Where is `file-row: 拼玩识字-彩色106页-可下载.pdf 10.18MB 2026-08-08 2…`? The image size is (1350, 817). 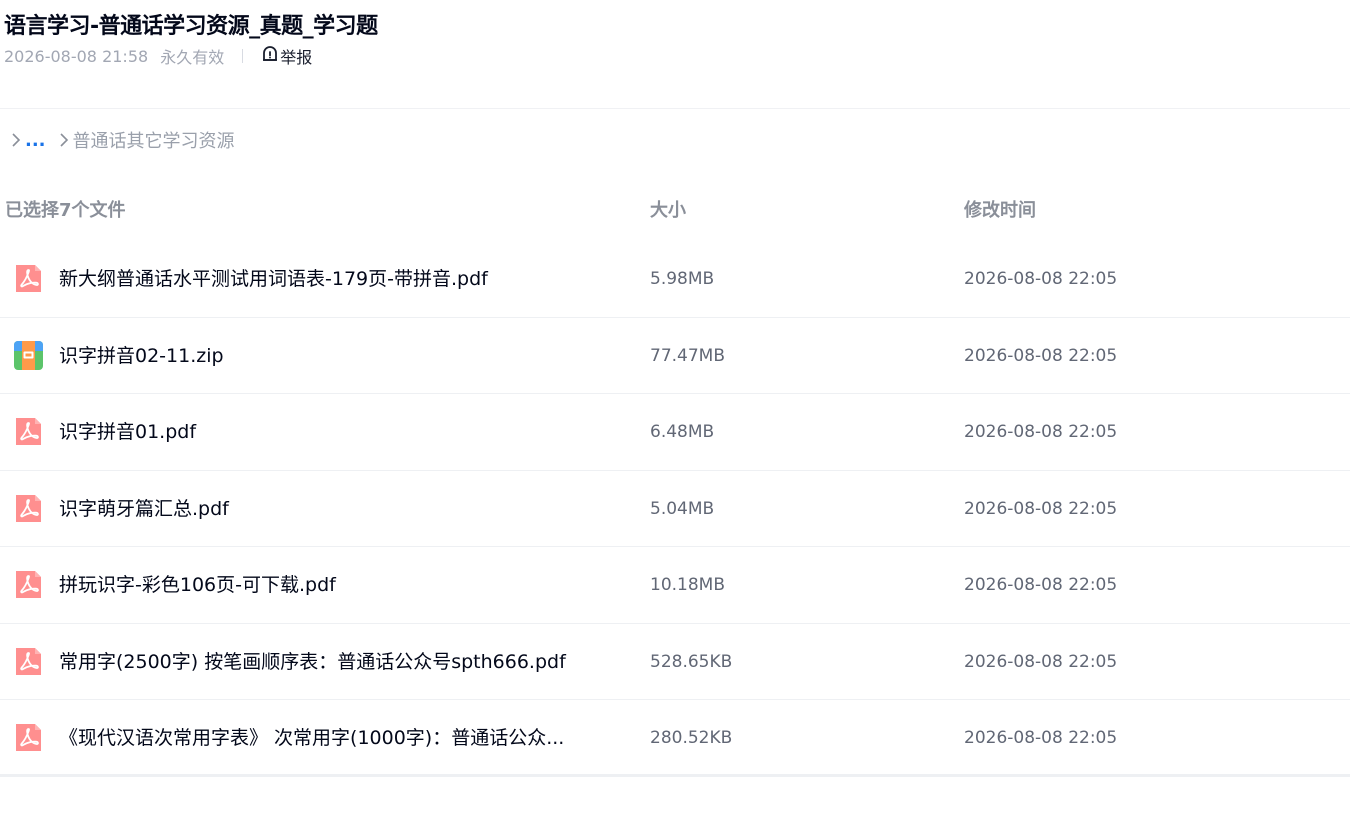
file-row: 拼玩识字-彩色106页-可下载.pdf 10.18MB 2026-08-08 2… is located at coordinates (675, 585).